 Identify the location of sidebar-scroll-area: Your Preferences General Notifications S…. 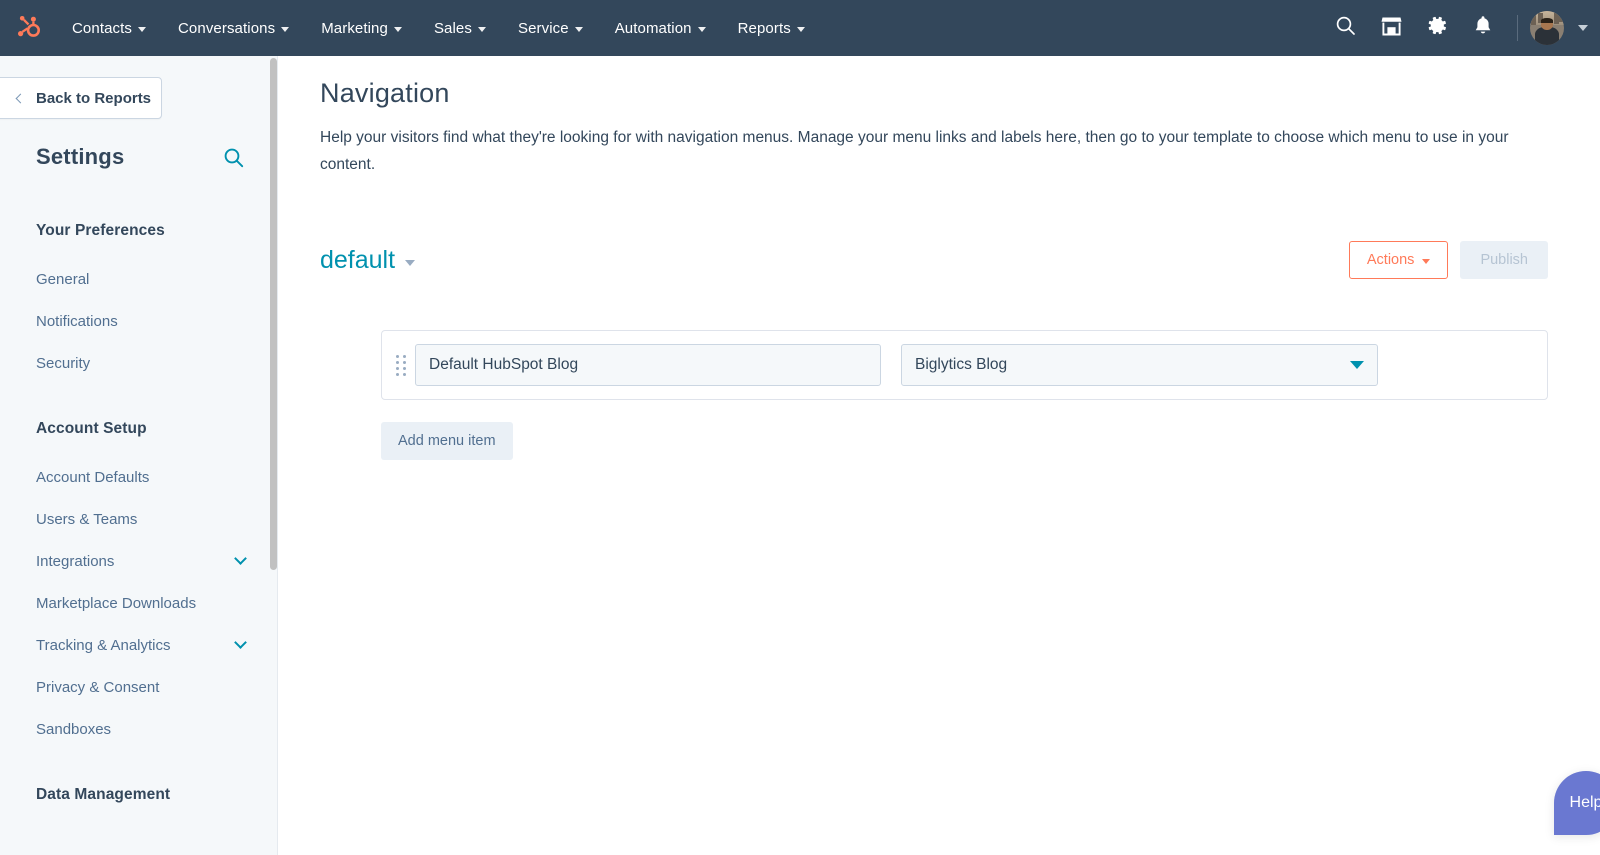
(138, 520).